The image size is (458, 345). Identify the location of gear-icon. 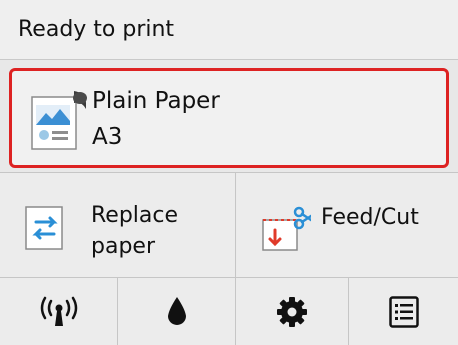
(292, 311).